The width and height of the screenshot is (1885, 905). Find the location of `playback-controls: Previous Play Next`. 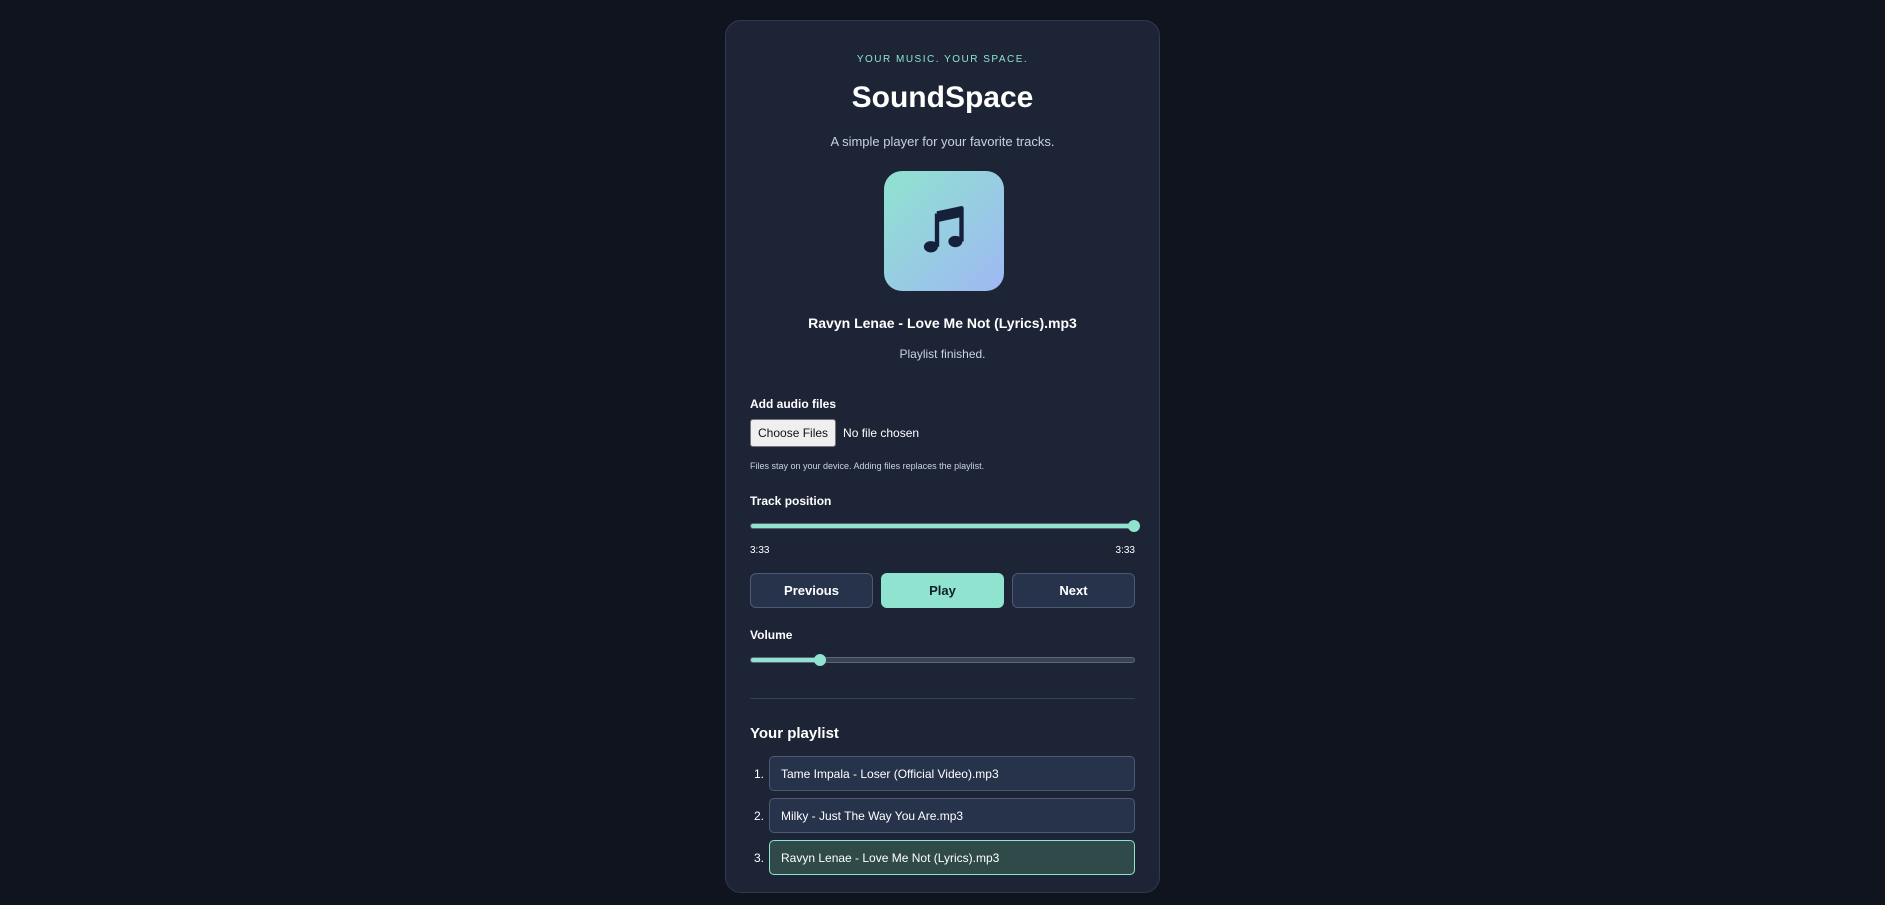

playback-controls: Previous Play Next is located at coordinates (942, 590).